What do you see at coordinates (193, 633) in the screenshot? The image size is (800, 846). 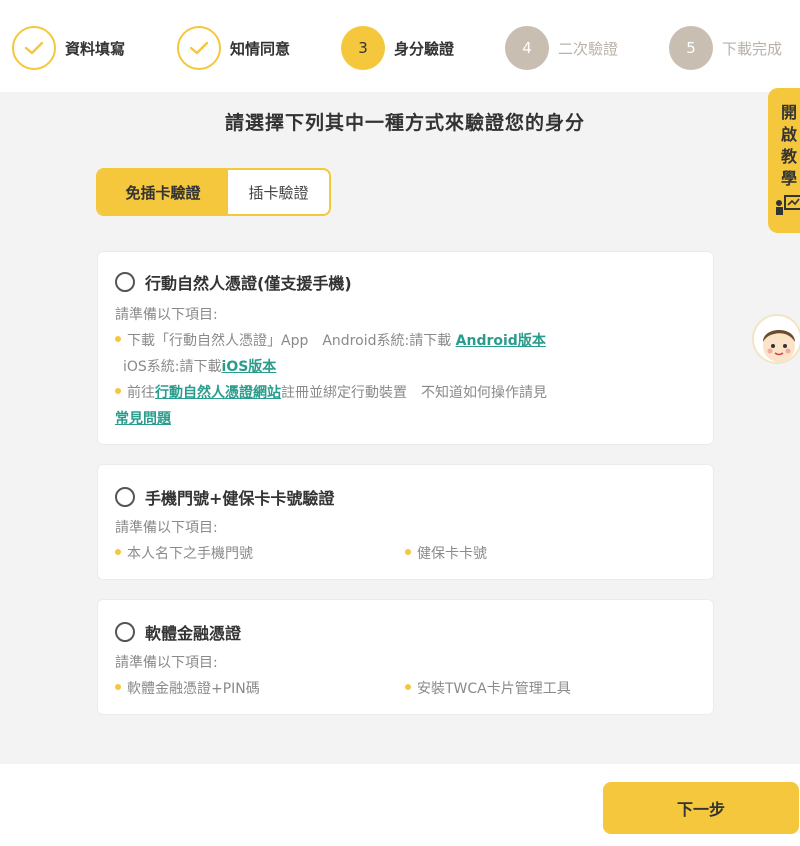 I see `card-title: 軟體金融憑證` at bounding box center [193, 633].